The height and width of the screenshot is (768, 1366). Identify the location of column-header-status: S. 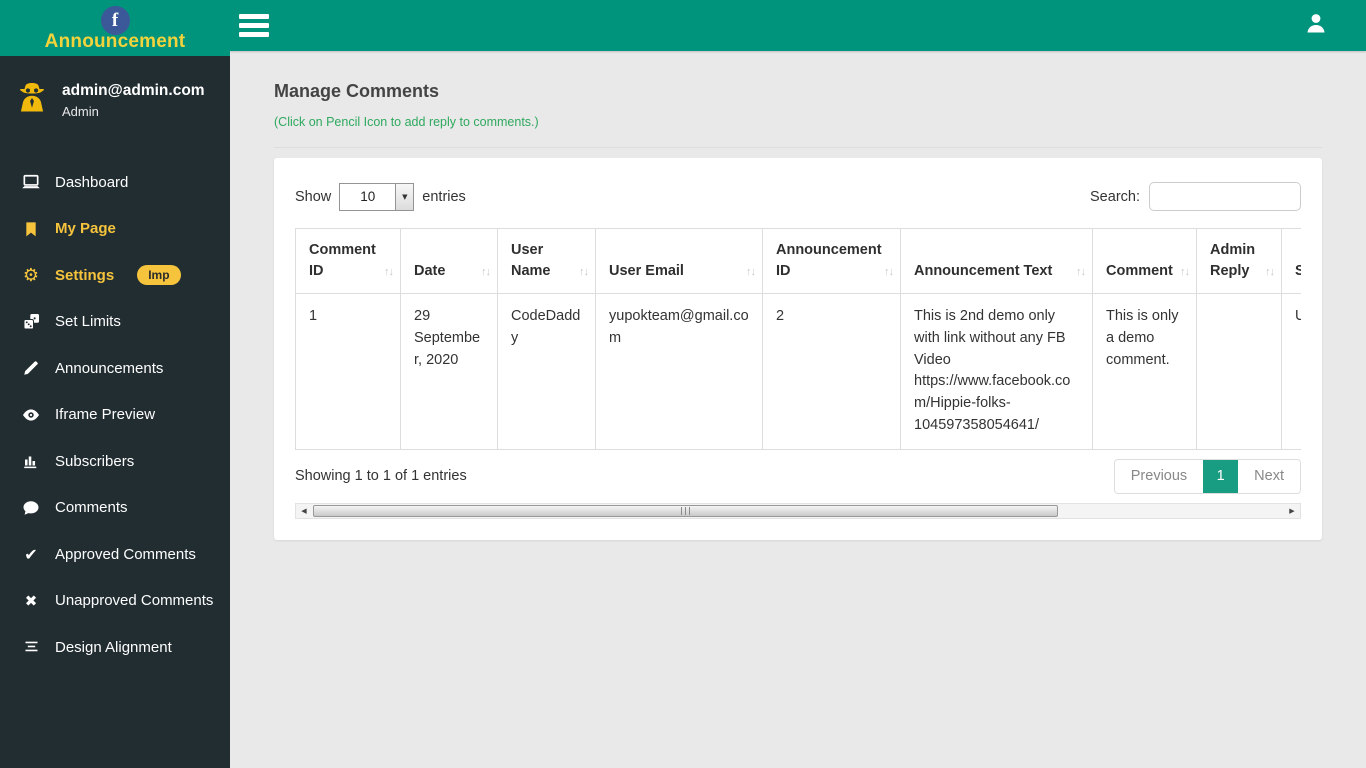
(1291, 261).